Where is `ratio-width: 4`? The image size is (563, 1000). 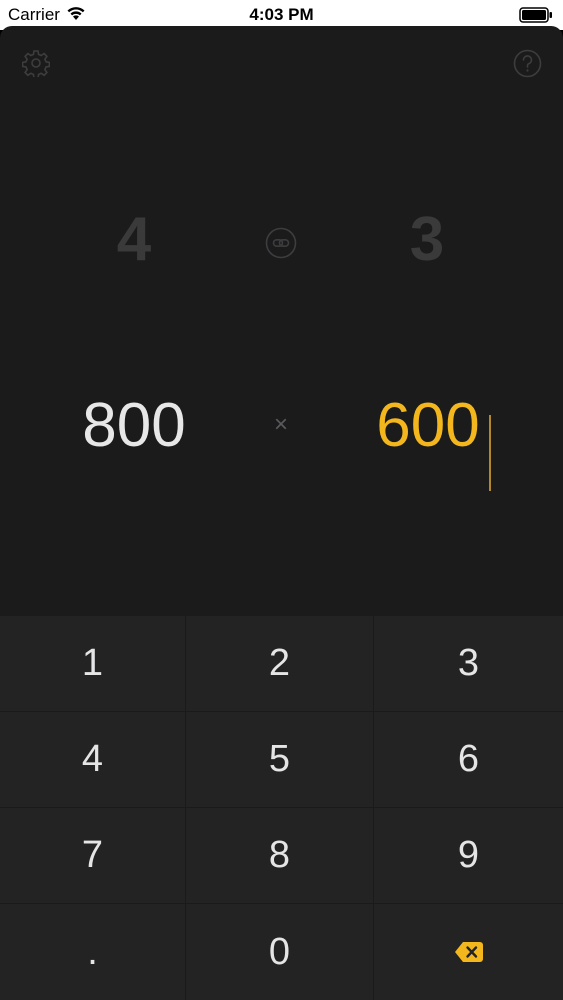
ratio-width: 4 is located at coordinates (134, 239).